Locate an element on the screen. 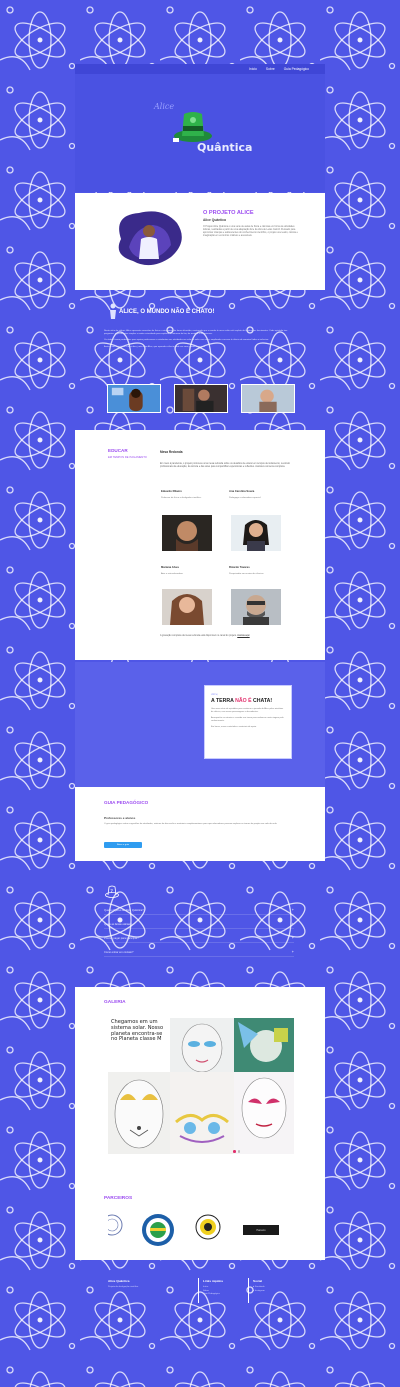 The image size is (400, 1387). professional-desc: Pedagoga e educadora especial. is located at coordinates (245, 497).